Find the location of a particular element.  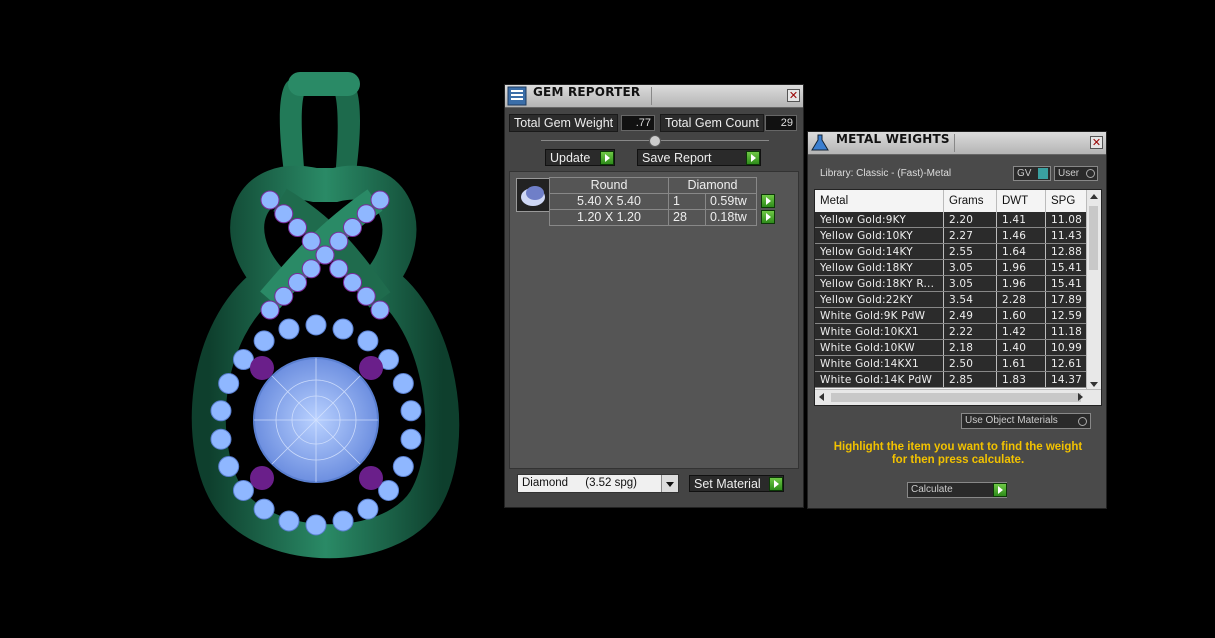

user-toggle: User is located at coordinates (1076, 173).